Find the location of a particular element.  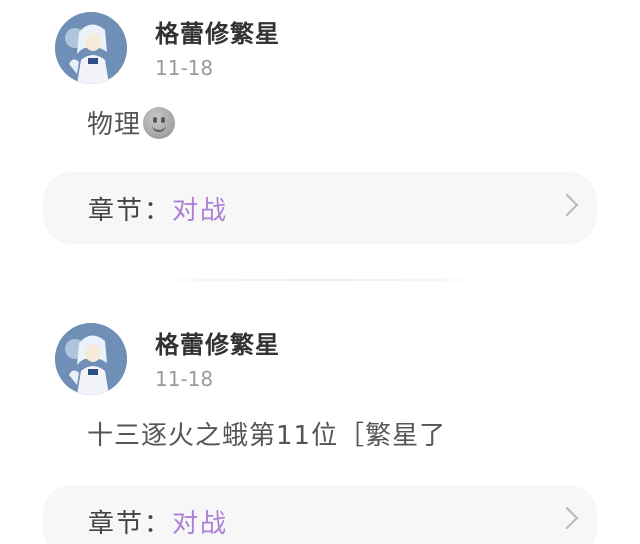

comment-text-body: 十三逐火之蛾第11位［繁星了 is located at coordinates (267, 436).